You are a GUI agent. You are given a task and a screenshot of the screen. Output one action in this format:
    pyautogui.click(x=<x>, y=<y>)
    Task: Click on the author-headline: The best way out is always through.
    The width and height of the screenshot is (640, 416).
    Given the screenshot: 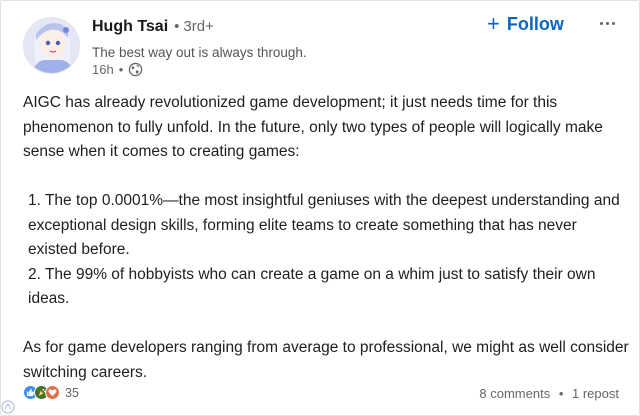 What is the action you would take?
    pyautogui.click(x=199, y=52)
    